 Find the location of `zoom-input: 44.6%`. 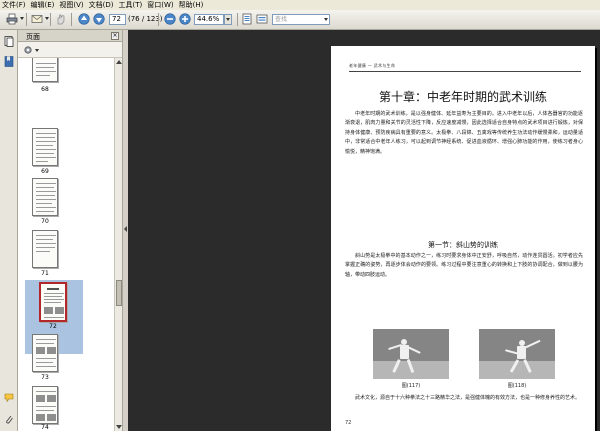

zoom-input: 44.6% is located at coordinates (209, 19).